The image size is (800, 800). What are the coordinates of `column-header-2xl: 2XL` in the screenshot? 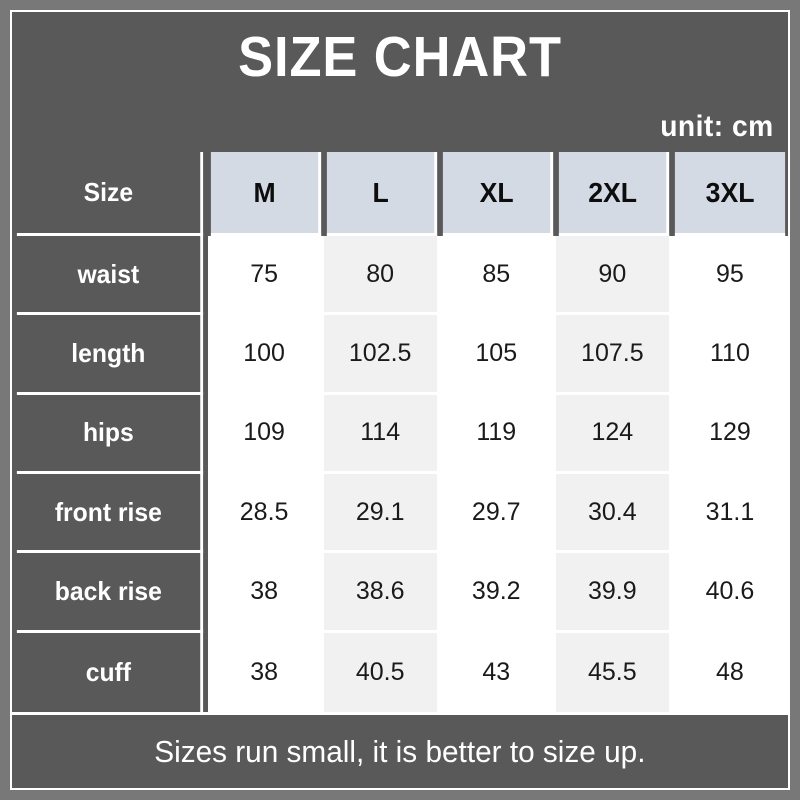 It's located at (613, 194).